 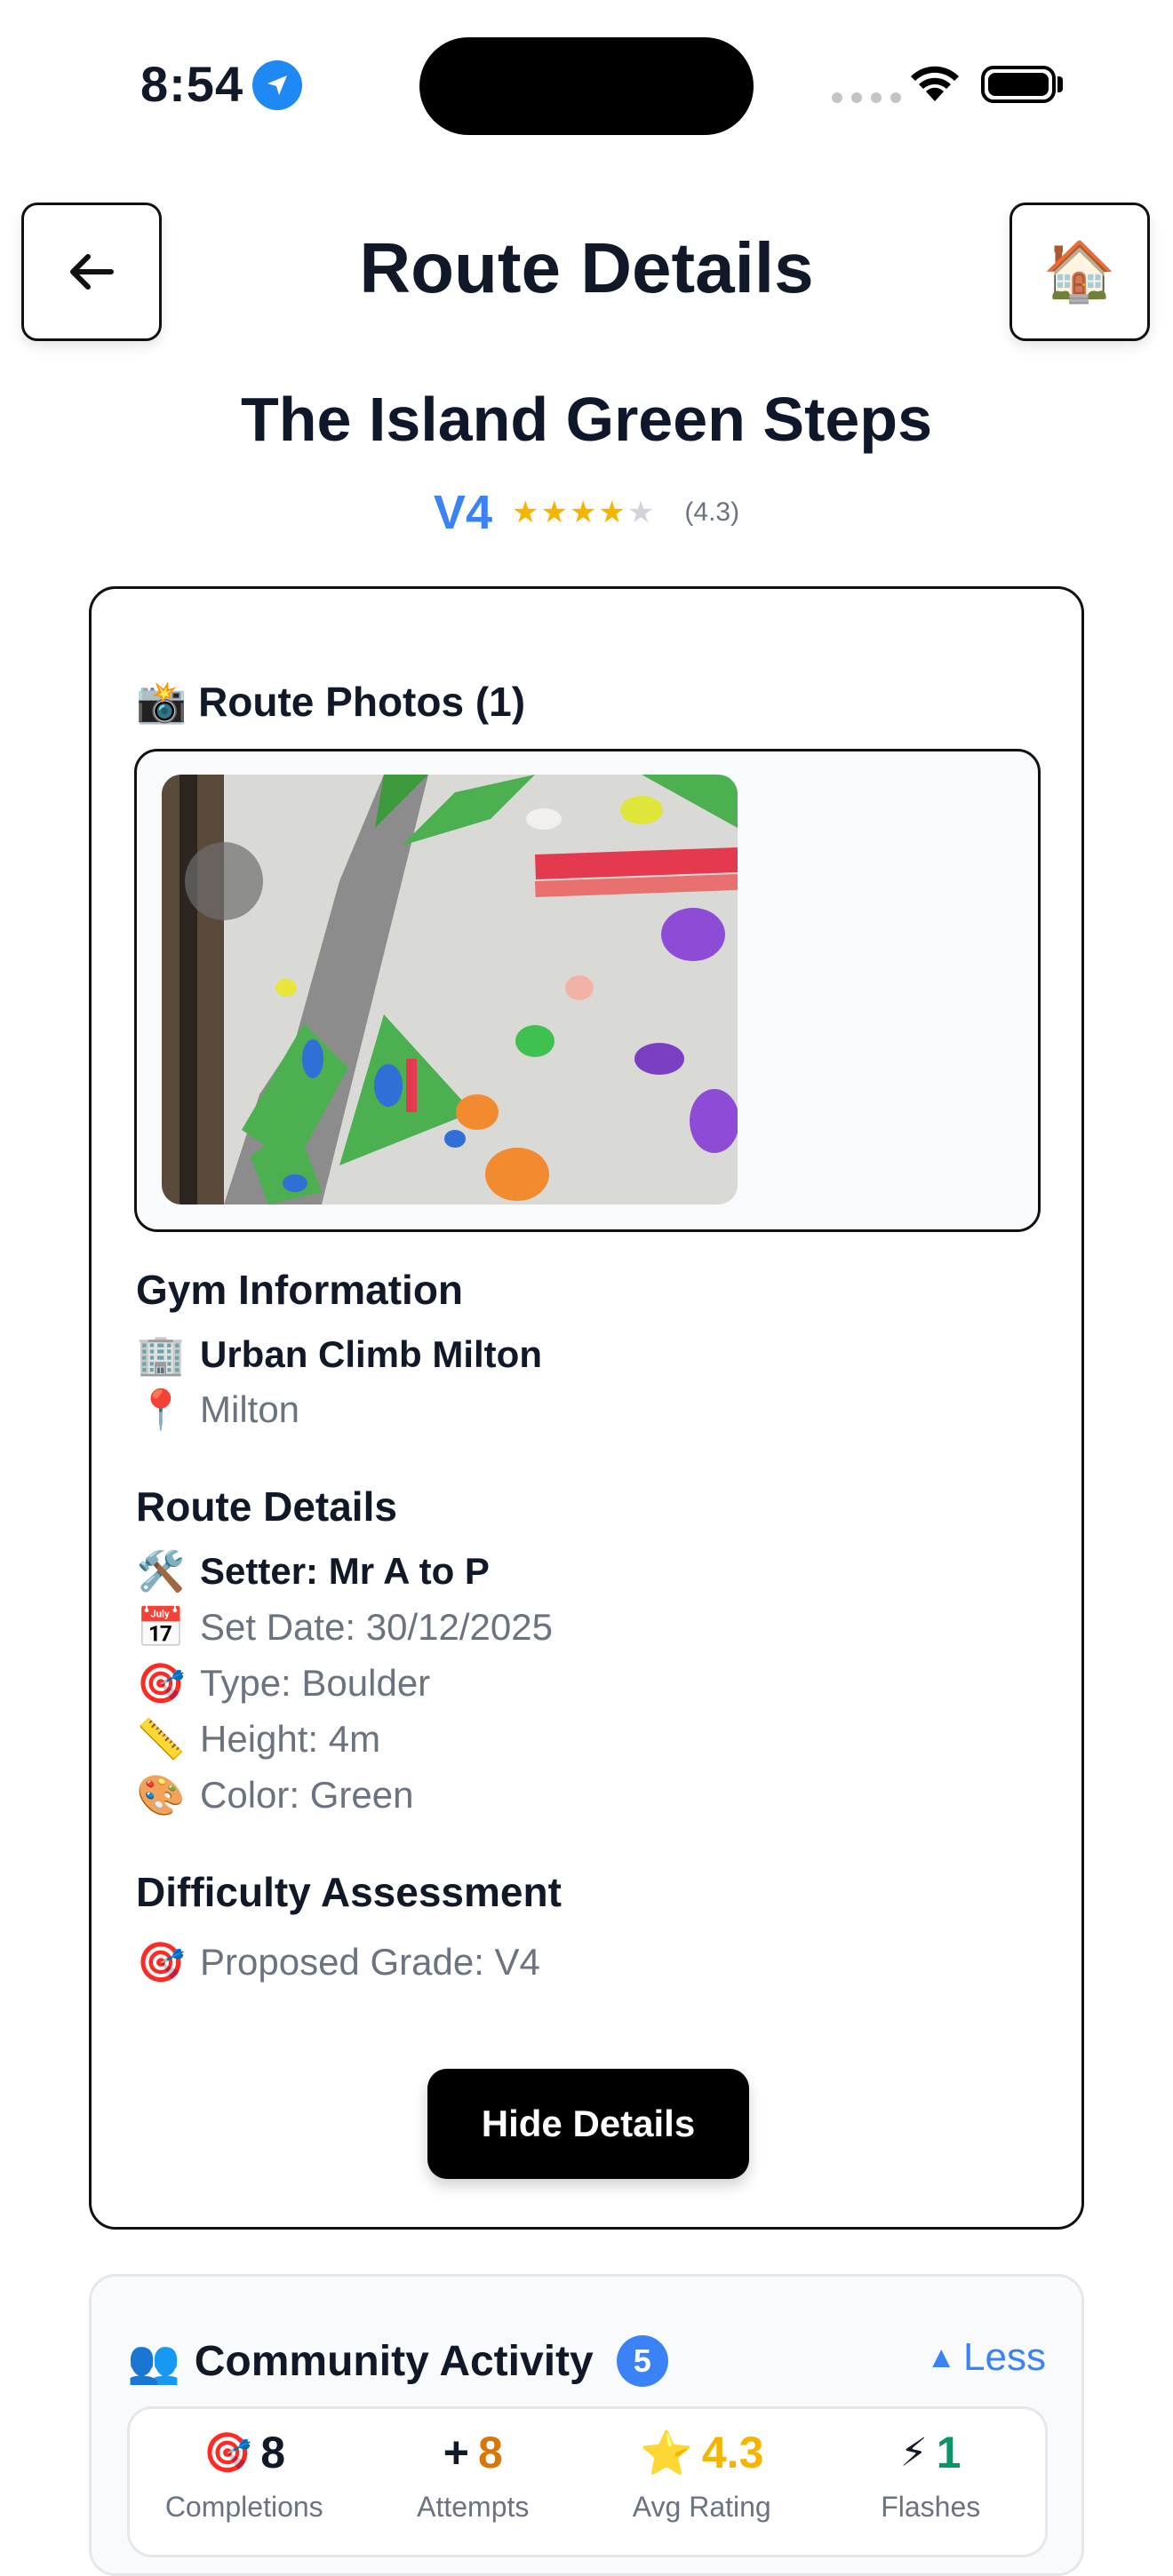 What do you see at coordinates (474, 2507) in the screenshot?
I see `stat-label: Attempts` at bounding box center [474, 2507].